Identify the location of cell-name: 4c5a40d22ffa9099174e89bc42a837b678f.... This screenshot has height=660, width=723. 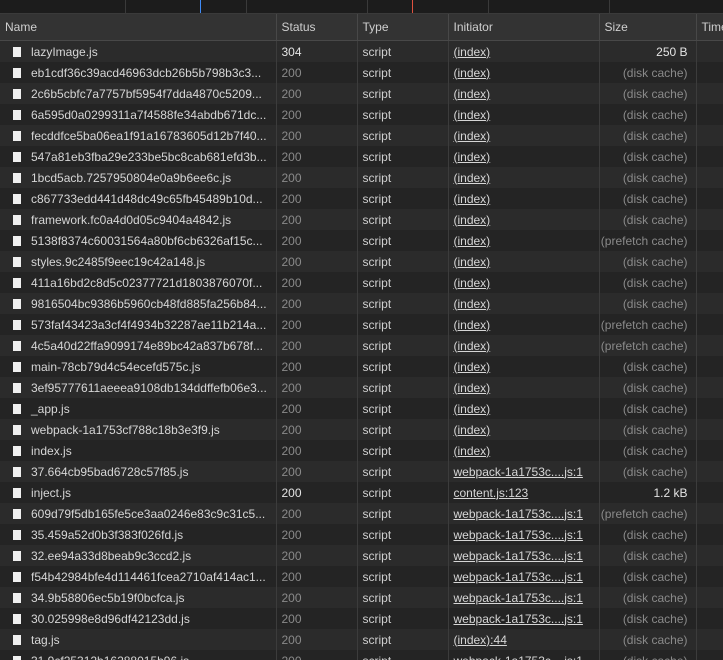
(138, 345).